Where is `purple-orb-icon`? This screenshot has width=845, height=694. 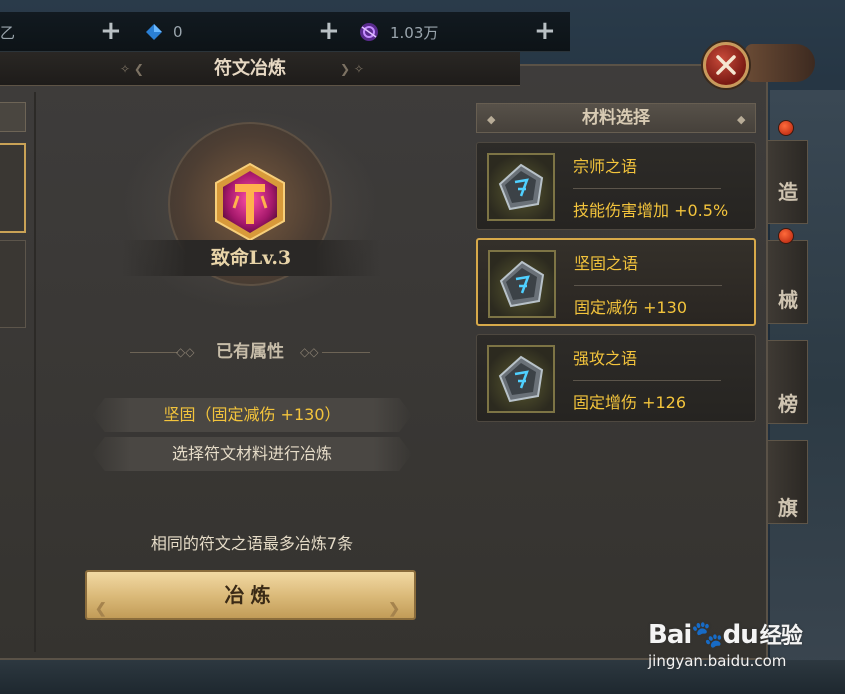 purple-orb-icon is located at coordinates (369, 32).